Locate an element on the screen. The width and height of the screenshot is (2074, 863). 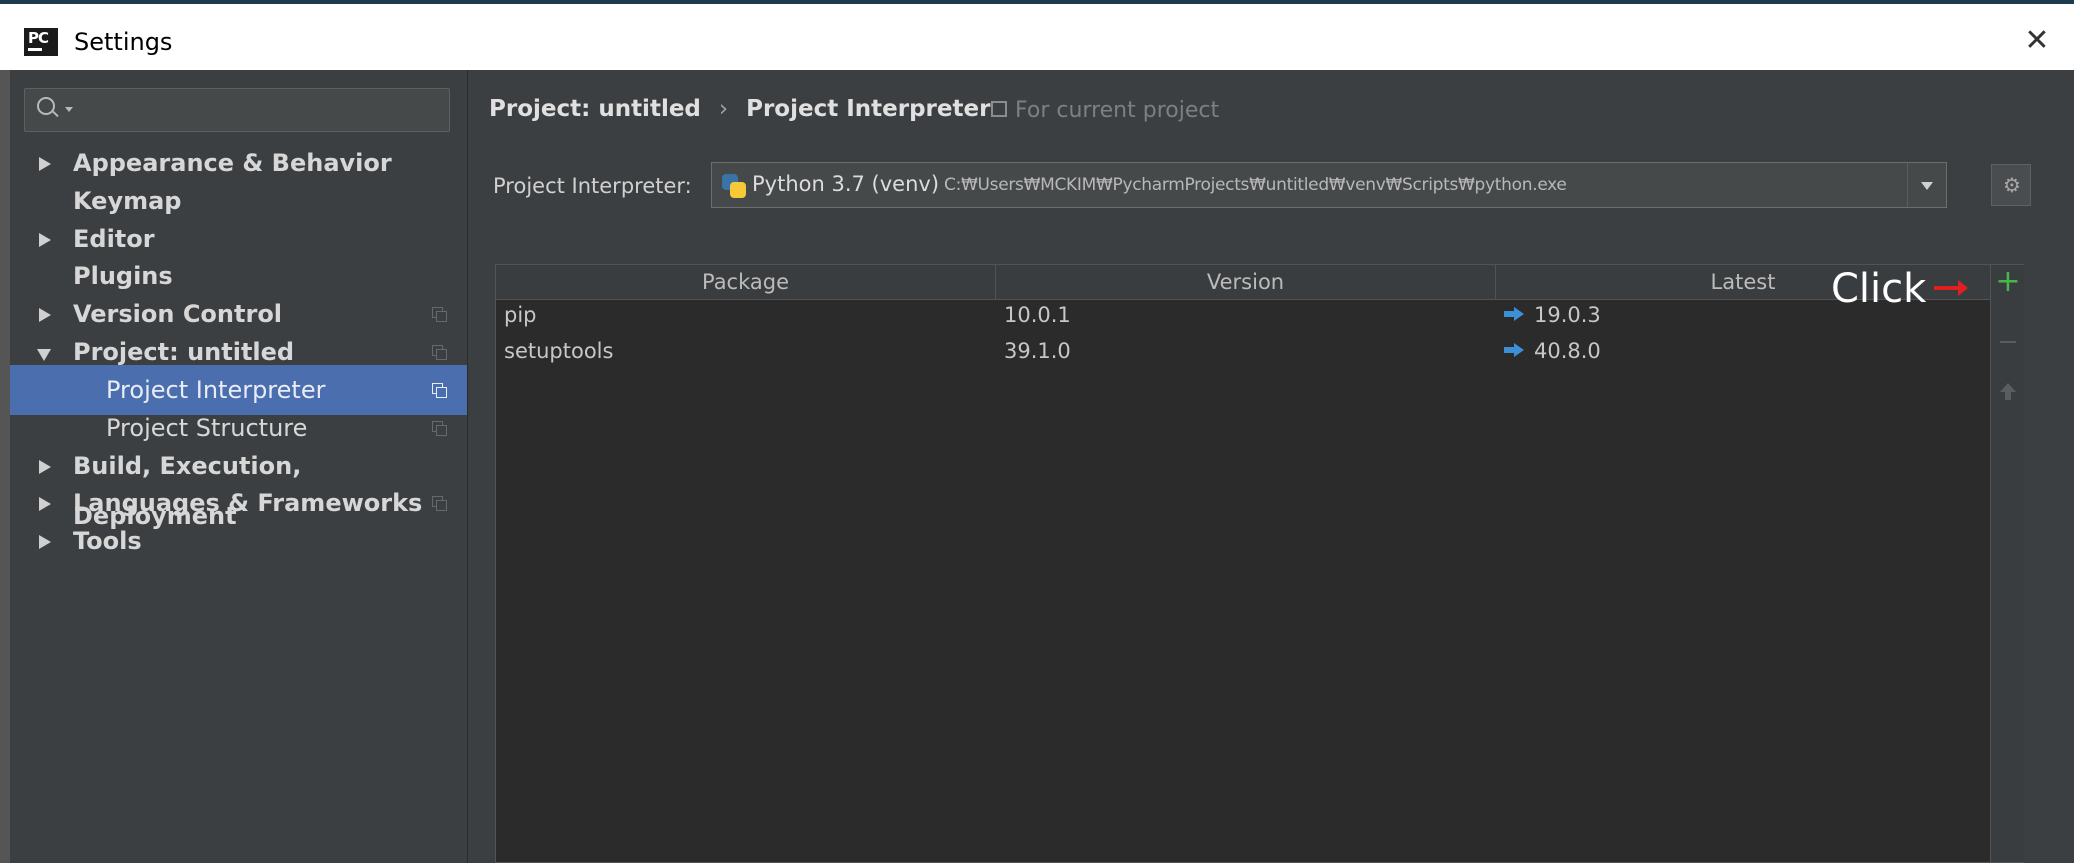
window-left-edge is located at coordinates (5, 466).